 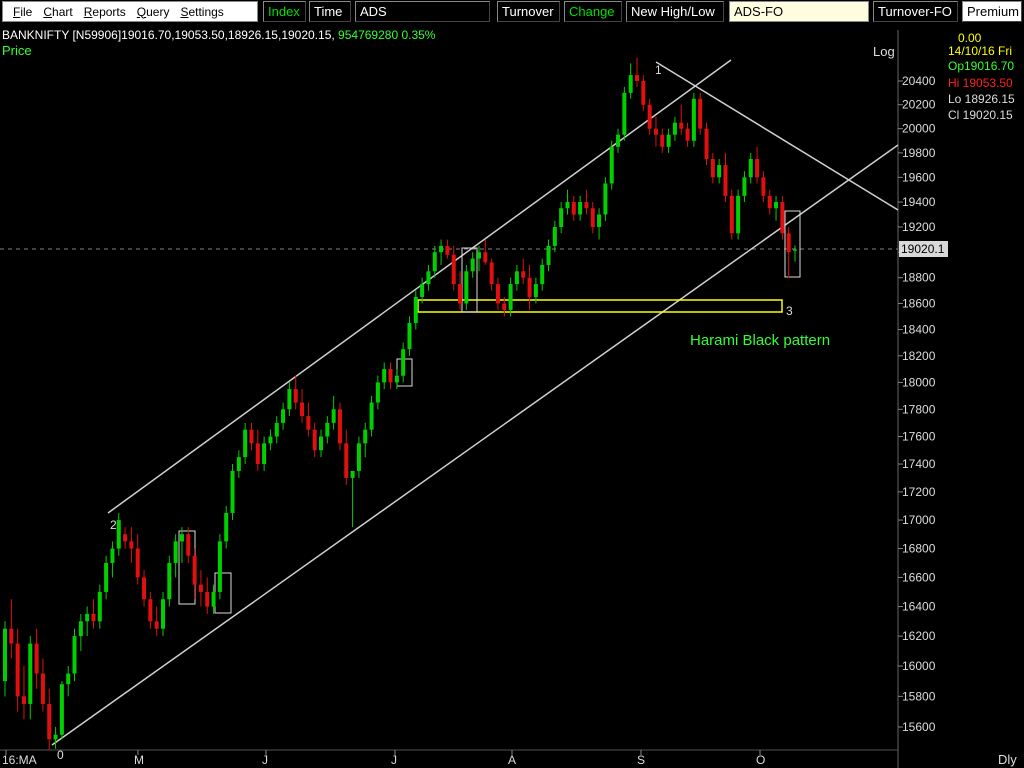 I want to click on interval-label: Dly, so click(x=1007, y=759).